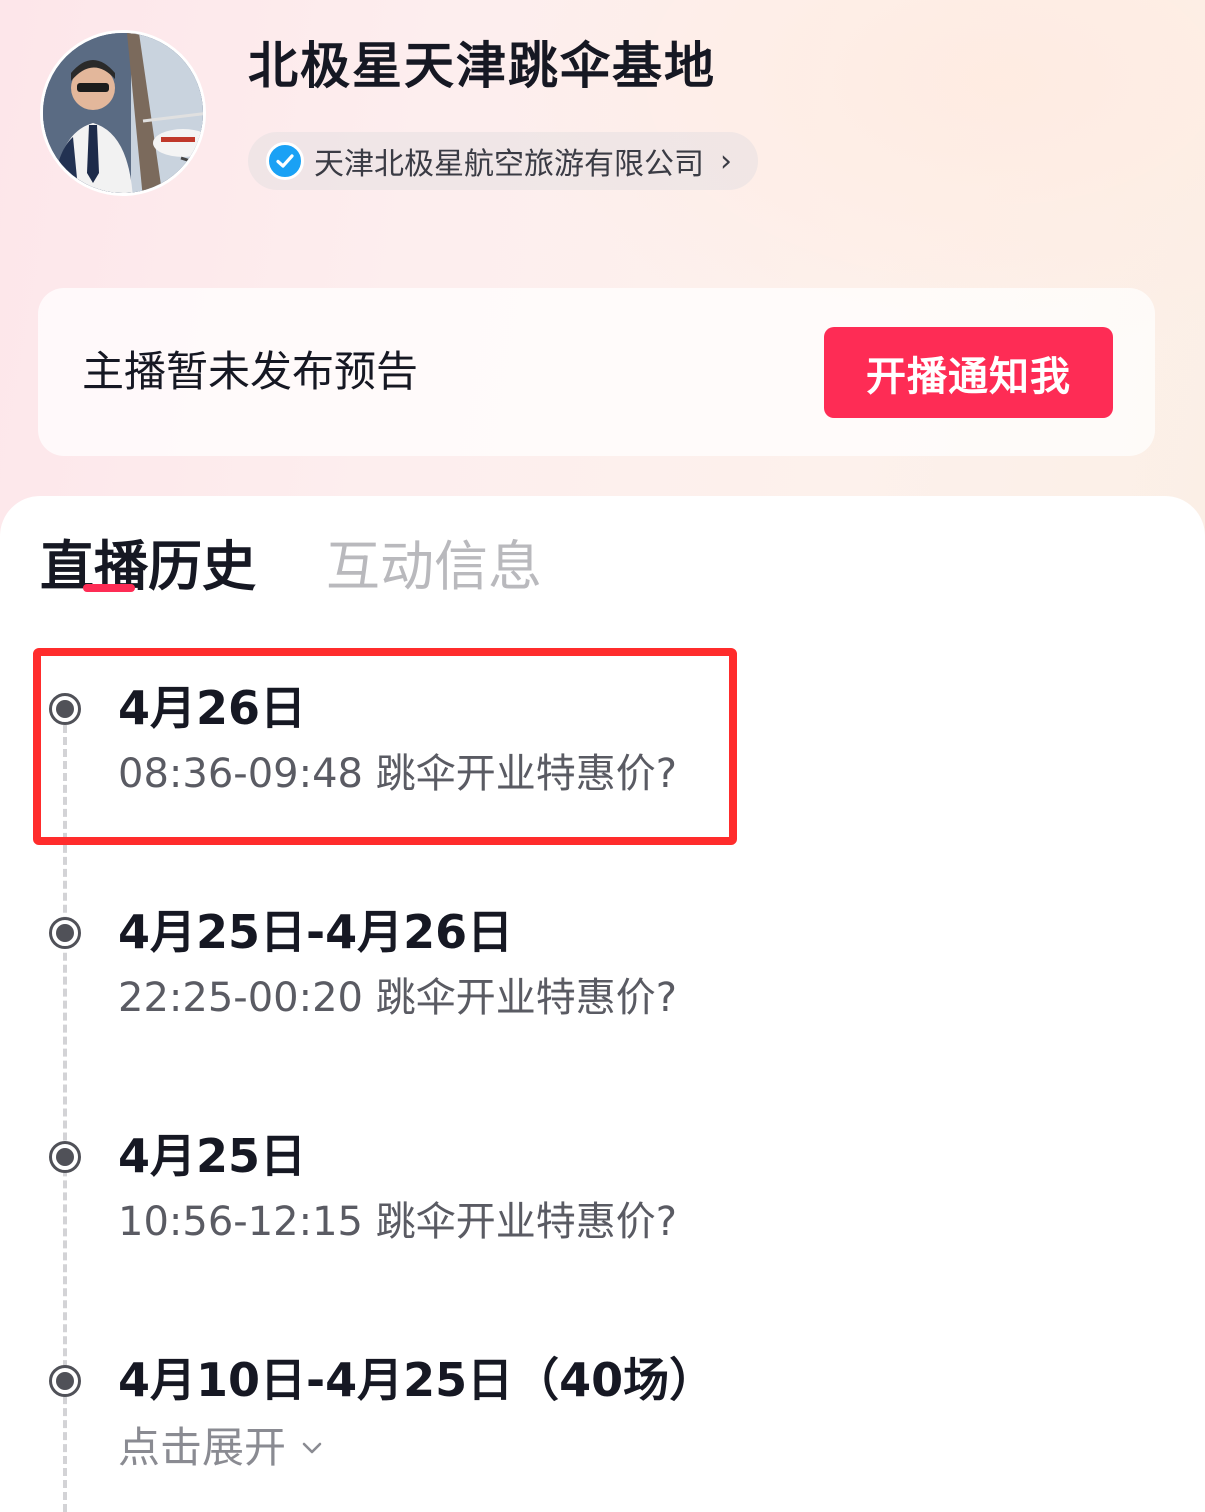  What do you see at coordinates (148, 567) in the screenshot?
I see `tab-live-history: 直播历史` at bounding box center [148, 567].